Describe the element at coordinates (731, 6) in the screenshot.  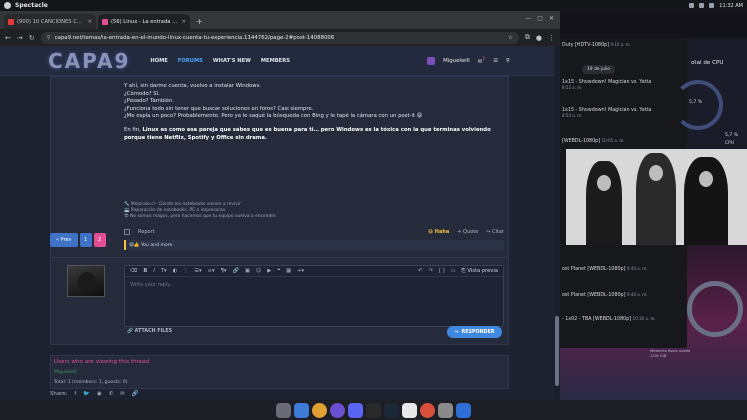
I see `clock: 11:32 AM` at that location.